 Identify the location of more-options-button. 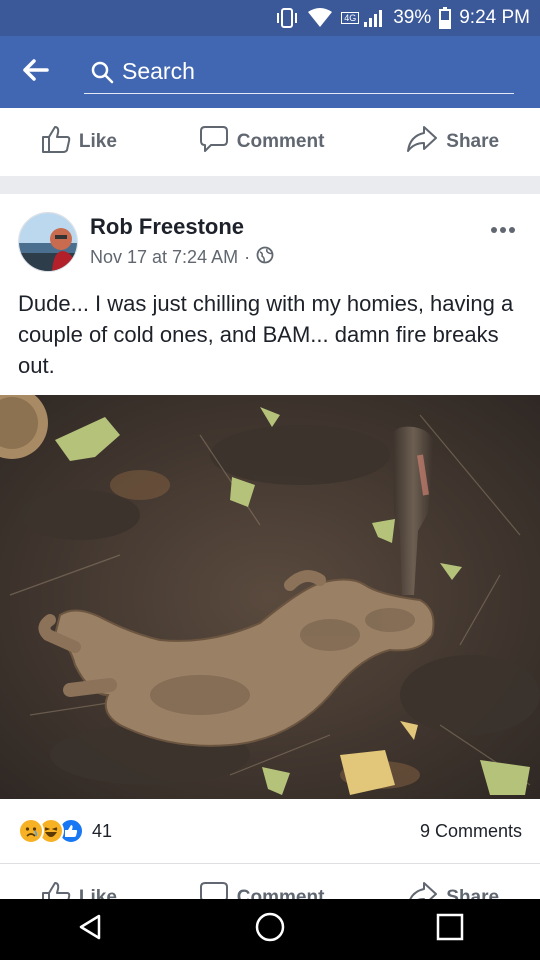
(503, 227).